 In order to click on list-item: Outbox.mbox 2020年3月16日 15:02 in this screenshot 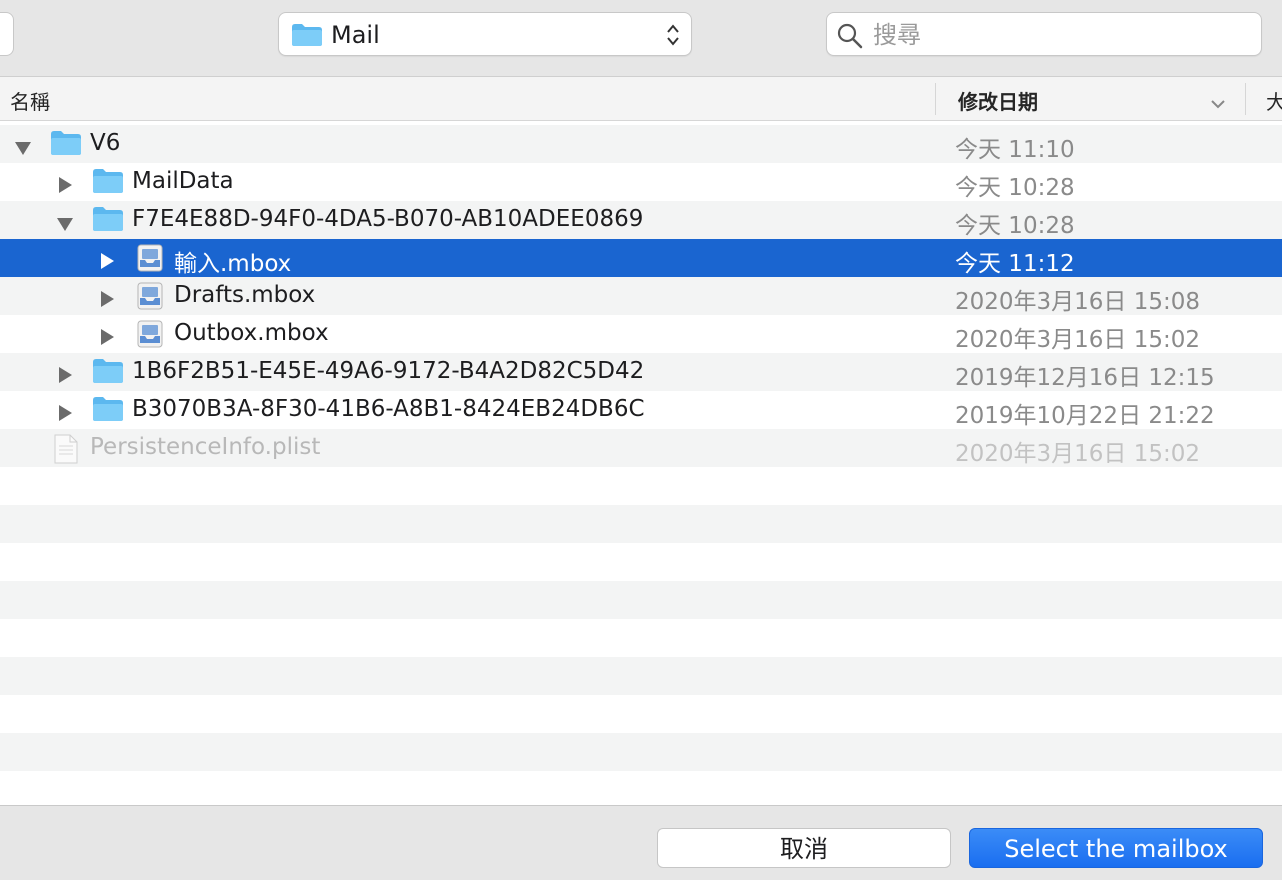, I will do `click(641, 334)`.